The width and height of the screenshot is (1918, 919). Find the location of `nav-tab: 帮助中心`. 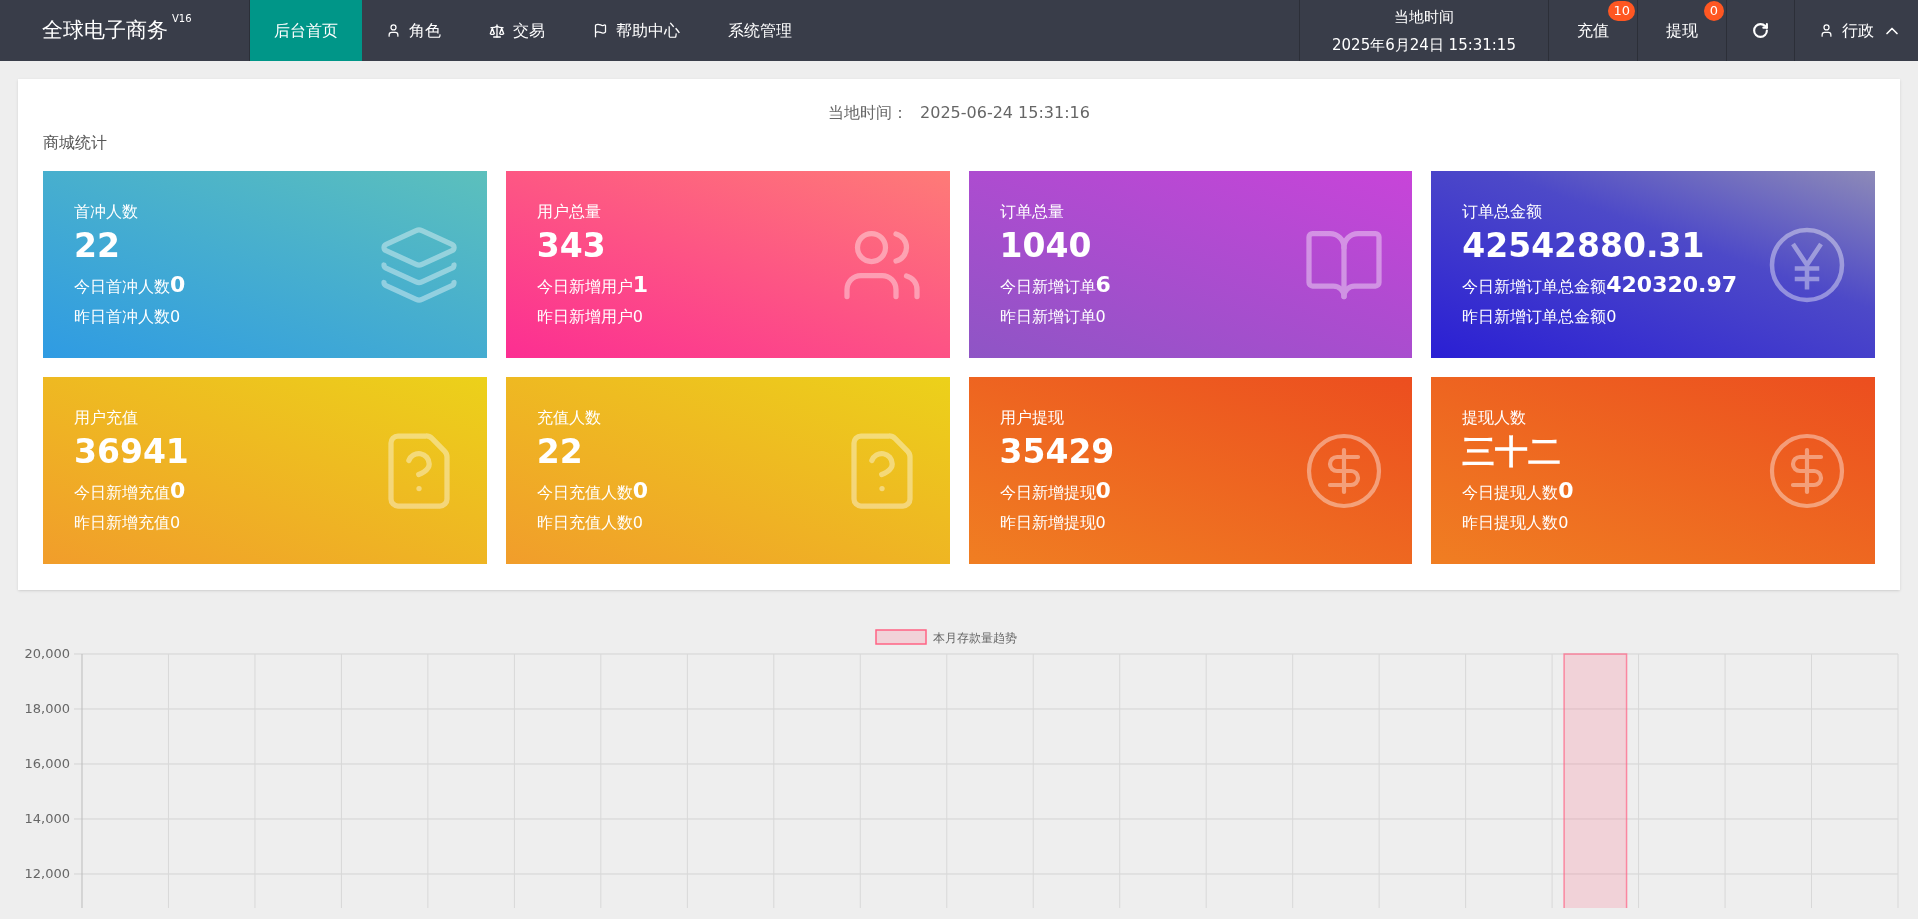

nav-tab: 帮助中心 is located at coordinates (636, 30).